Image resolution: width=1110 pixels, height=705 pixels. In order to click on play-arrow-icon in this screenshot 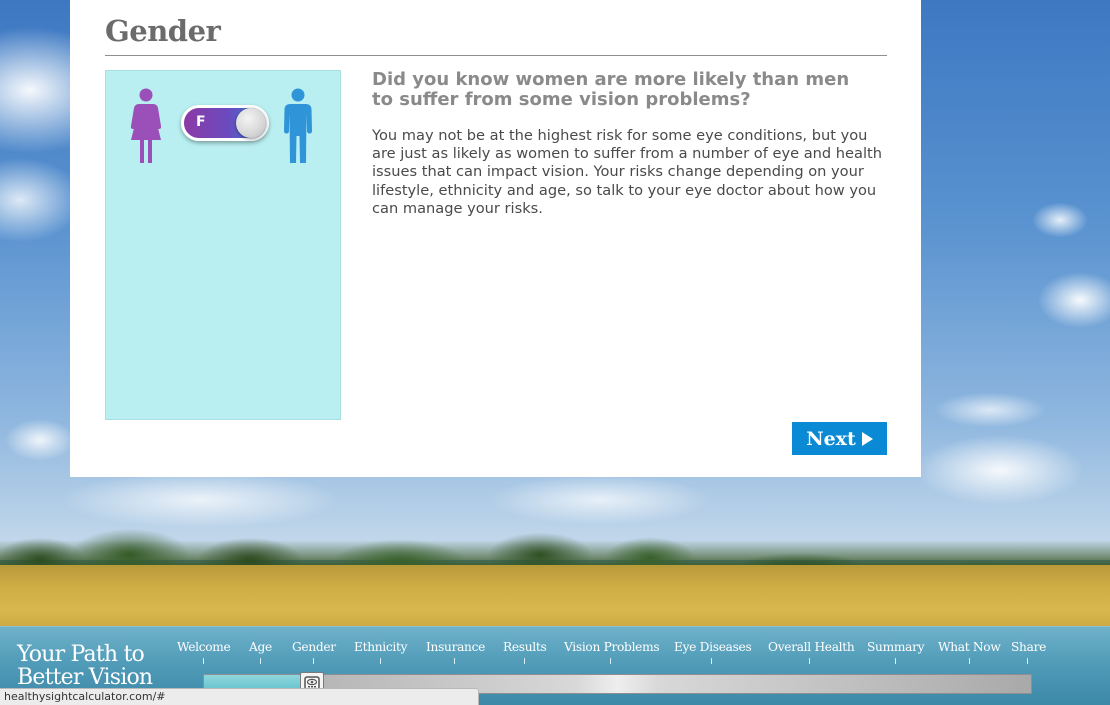, I will do `click(867, 438)`.